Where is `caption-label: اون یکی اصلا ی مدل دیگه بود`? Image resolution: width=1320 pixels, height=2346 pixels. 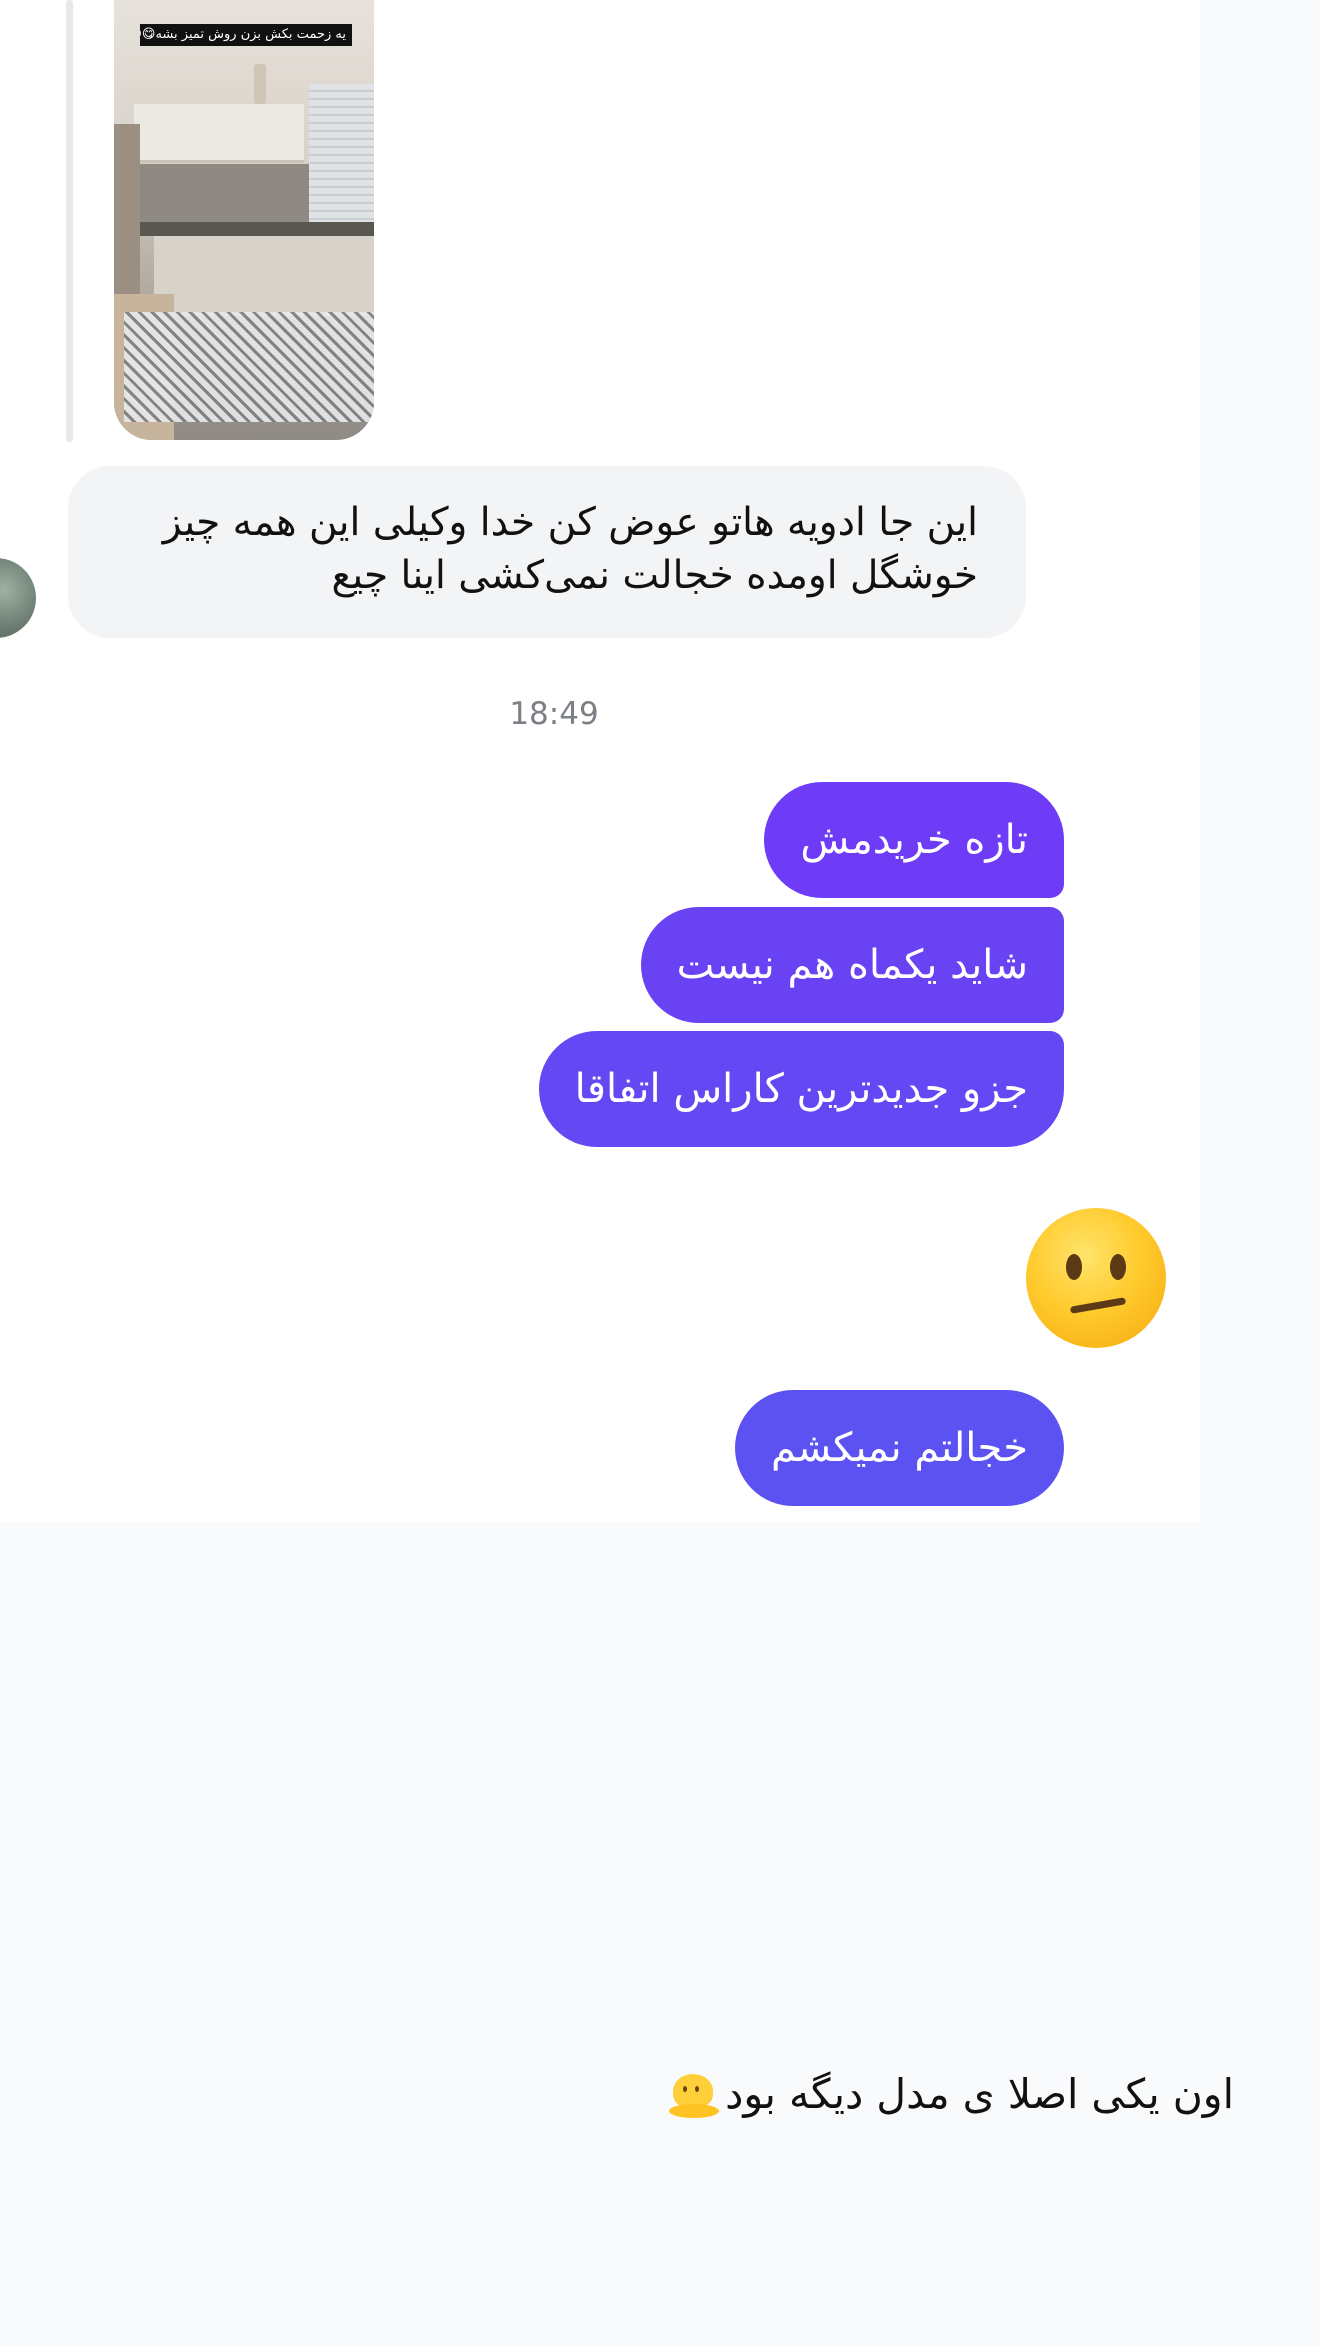 caption-label: اون یکی اصلا ی مدل دیگه بود is located at coordinates (979, 2094).